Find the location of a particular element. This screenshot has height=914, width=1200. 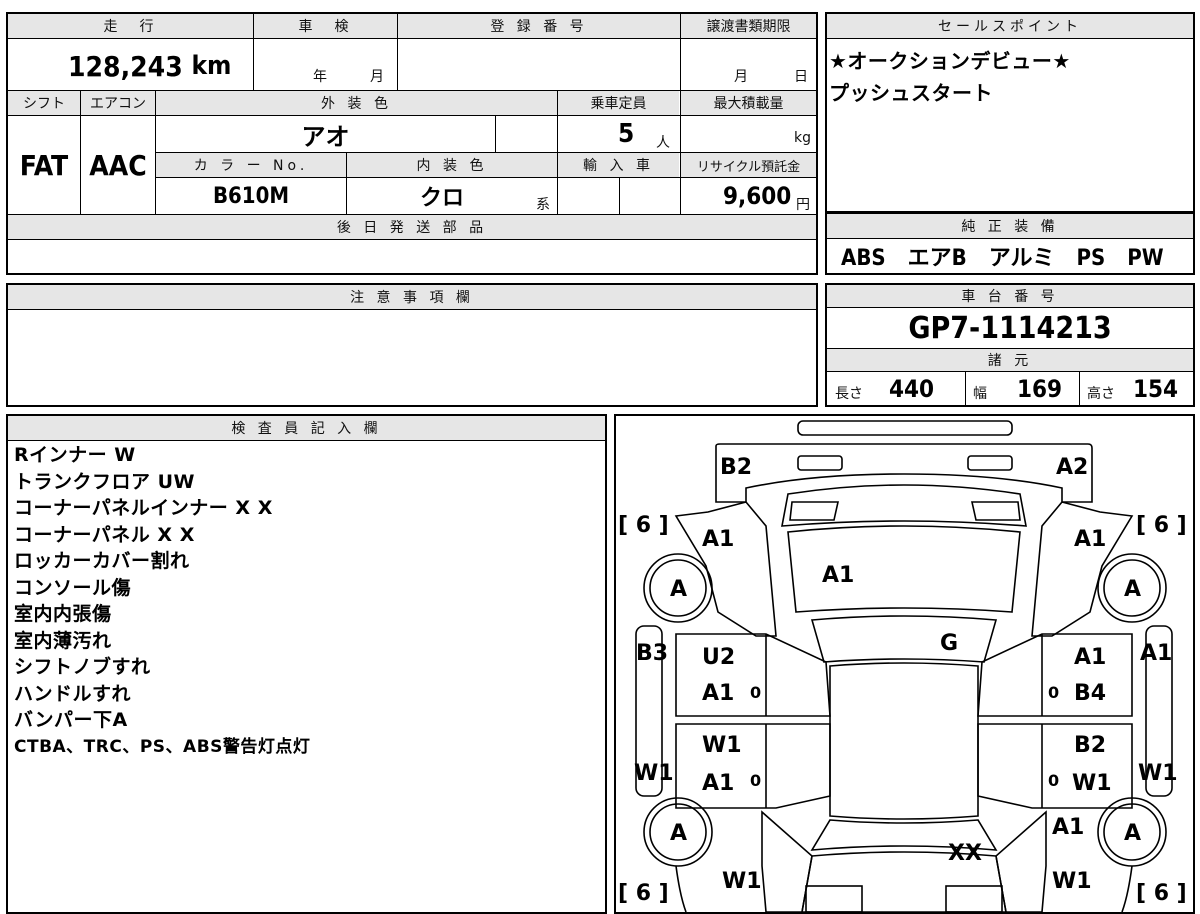

width-value: 169 is located at coordinates (1040, 389).